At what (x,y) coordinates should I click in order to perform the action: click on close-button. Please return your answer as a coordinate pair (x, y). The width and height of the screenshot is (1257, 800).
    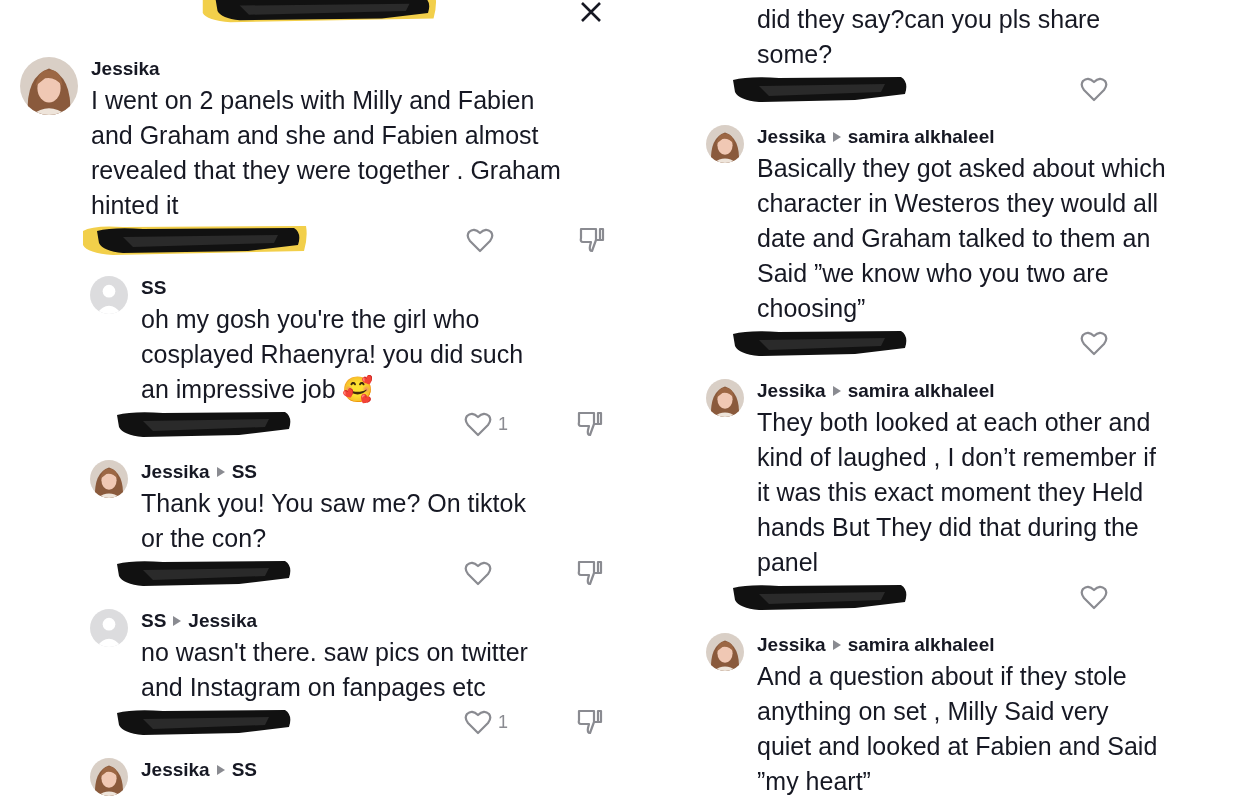
    Looking at the image, I should click on (591, 12).